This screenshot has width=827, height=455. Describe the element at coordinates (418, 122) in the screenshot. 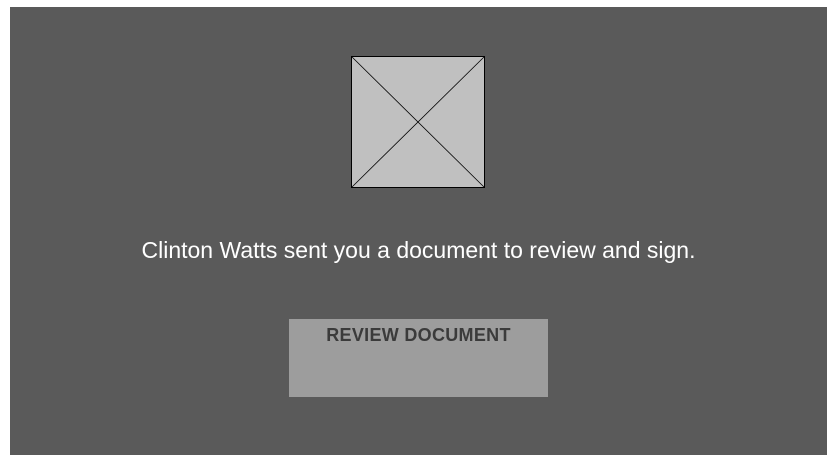

I see `broken-image-placeholder-icon` at that location.